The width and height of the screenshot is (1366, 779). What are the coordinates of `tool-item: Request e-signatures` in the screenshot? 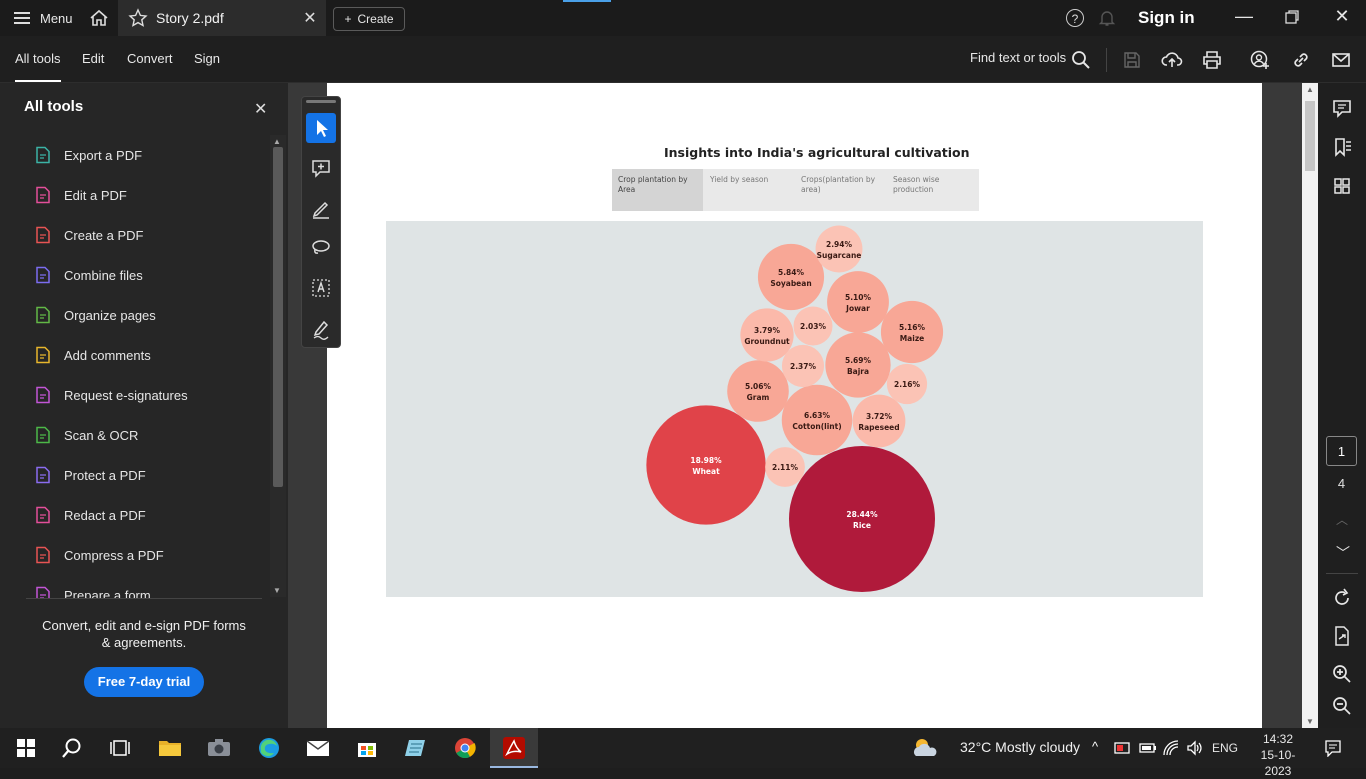 It's located at (111, 395).